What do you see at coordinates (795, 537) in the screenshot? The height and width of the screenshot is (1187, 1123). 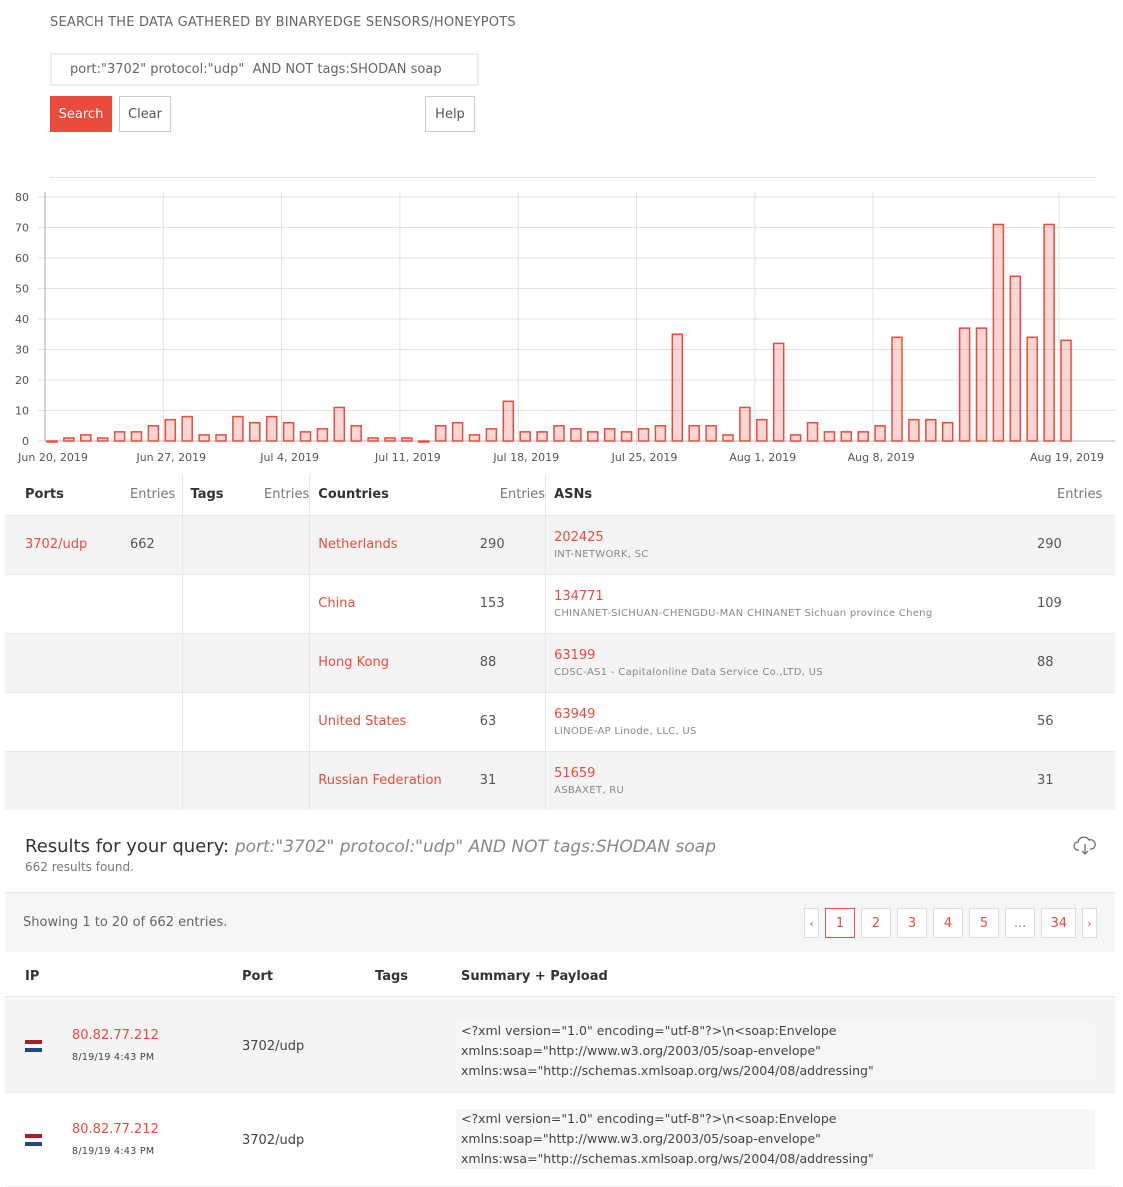 I see `asn-link: 202425` at bounding box center [795, 537].